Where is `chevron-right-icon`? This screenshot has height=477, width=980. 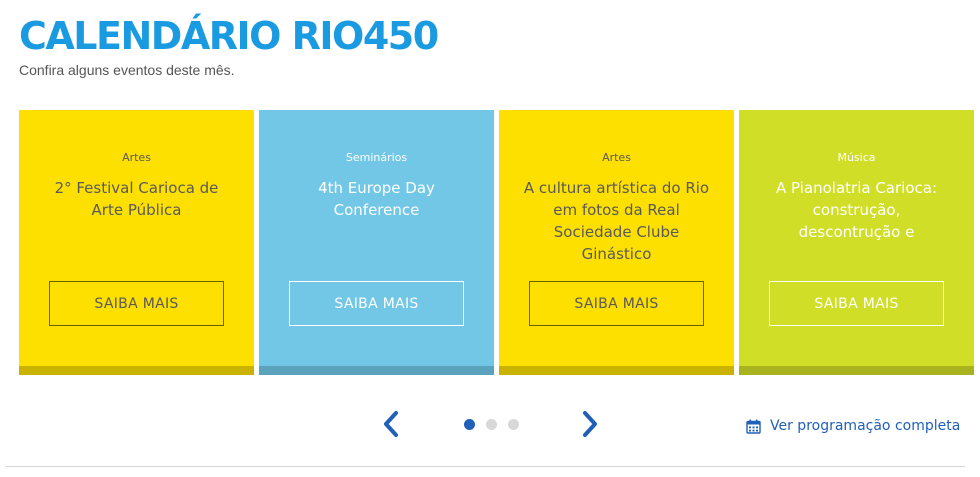
chevron-right-icon is located at coordinates (590, 424).